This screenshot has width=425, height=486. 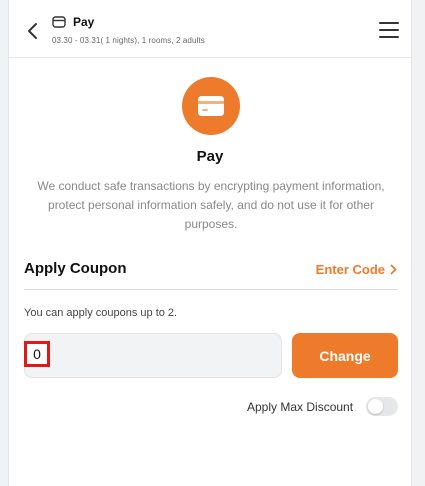 What do you see at coordinates (211, 289) in the screenshot?
I see `section-divider` at bounding box center [211, 289].